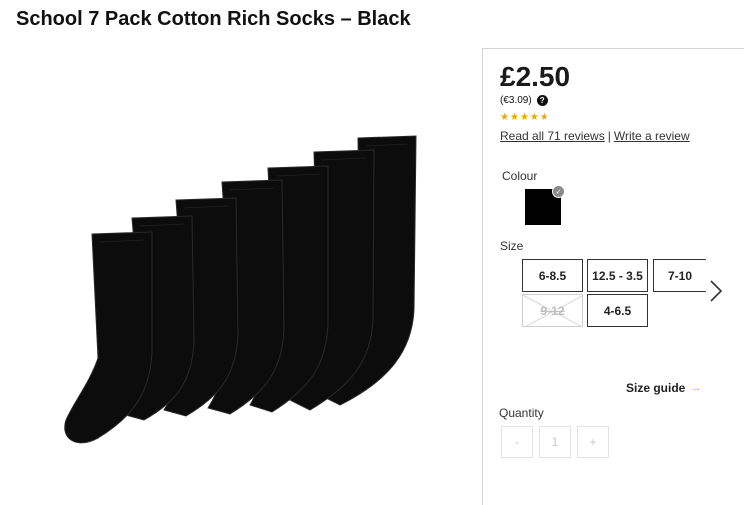 The image size is (745, 505). Describe the element at coordinates (656, 388) in the screenshot. I see `size-guide-label: Size guide` at that location.